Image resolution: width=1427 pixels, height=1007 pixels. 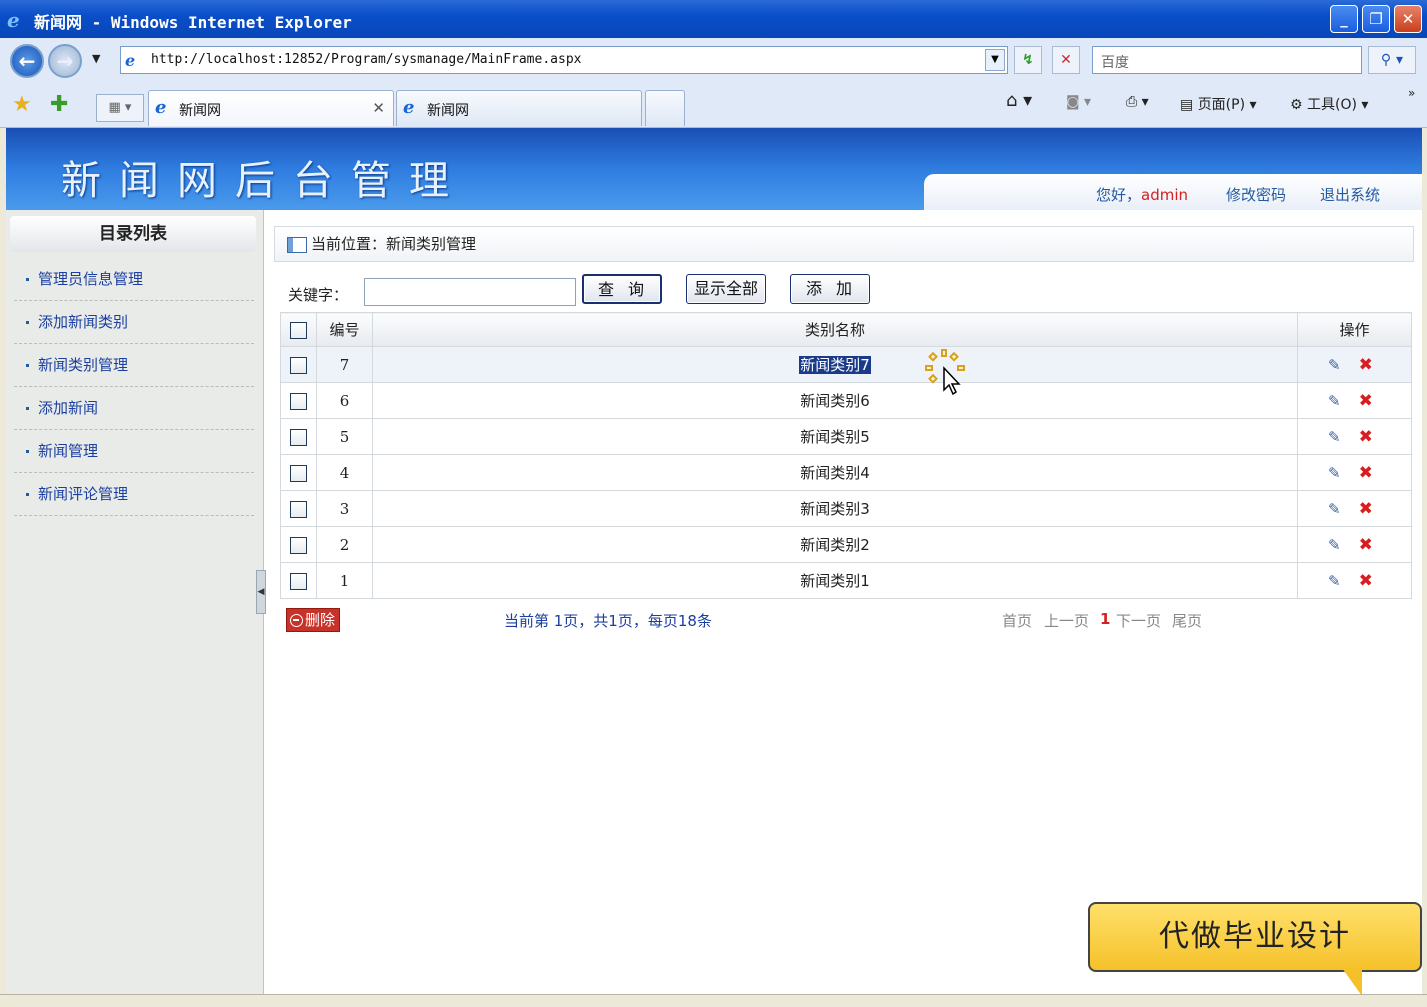 I want to click on row-name-cell: 新闻类别7, so click(x=835, y=364).